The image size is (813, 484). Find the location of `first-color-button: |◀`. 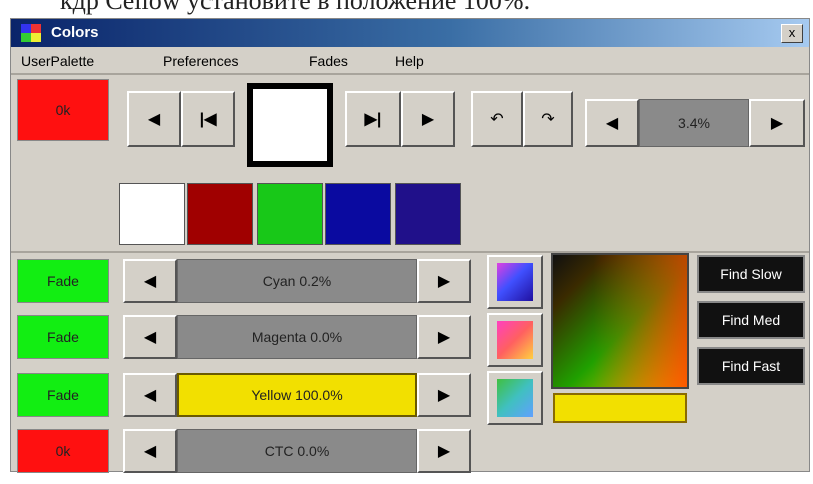

first-color-button: |◀ is located at coordinates (208, 119).